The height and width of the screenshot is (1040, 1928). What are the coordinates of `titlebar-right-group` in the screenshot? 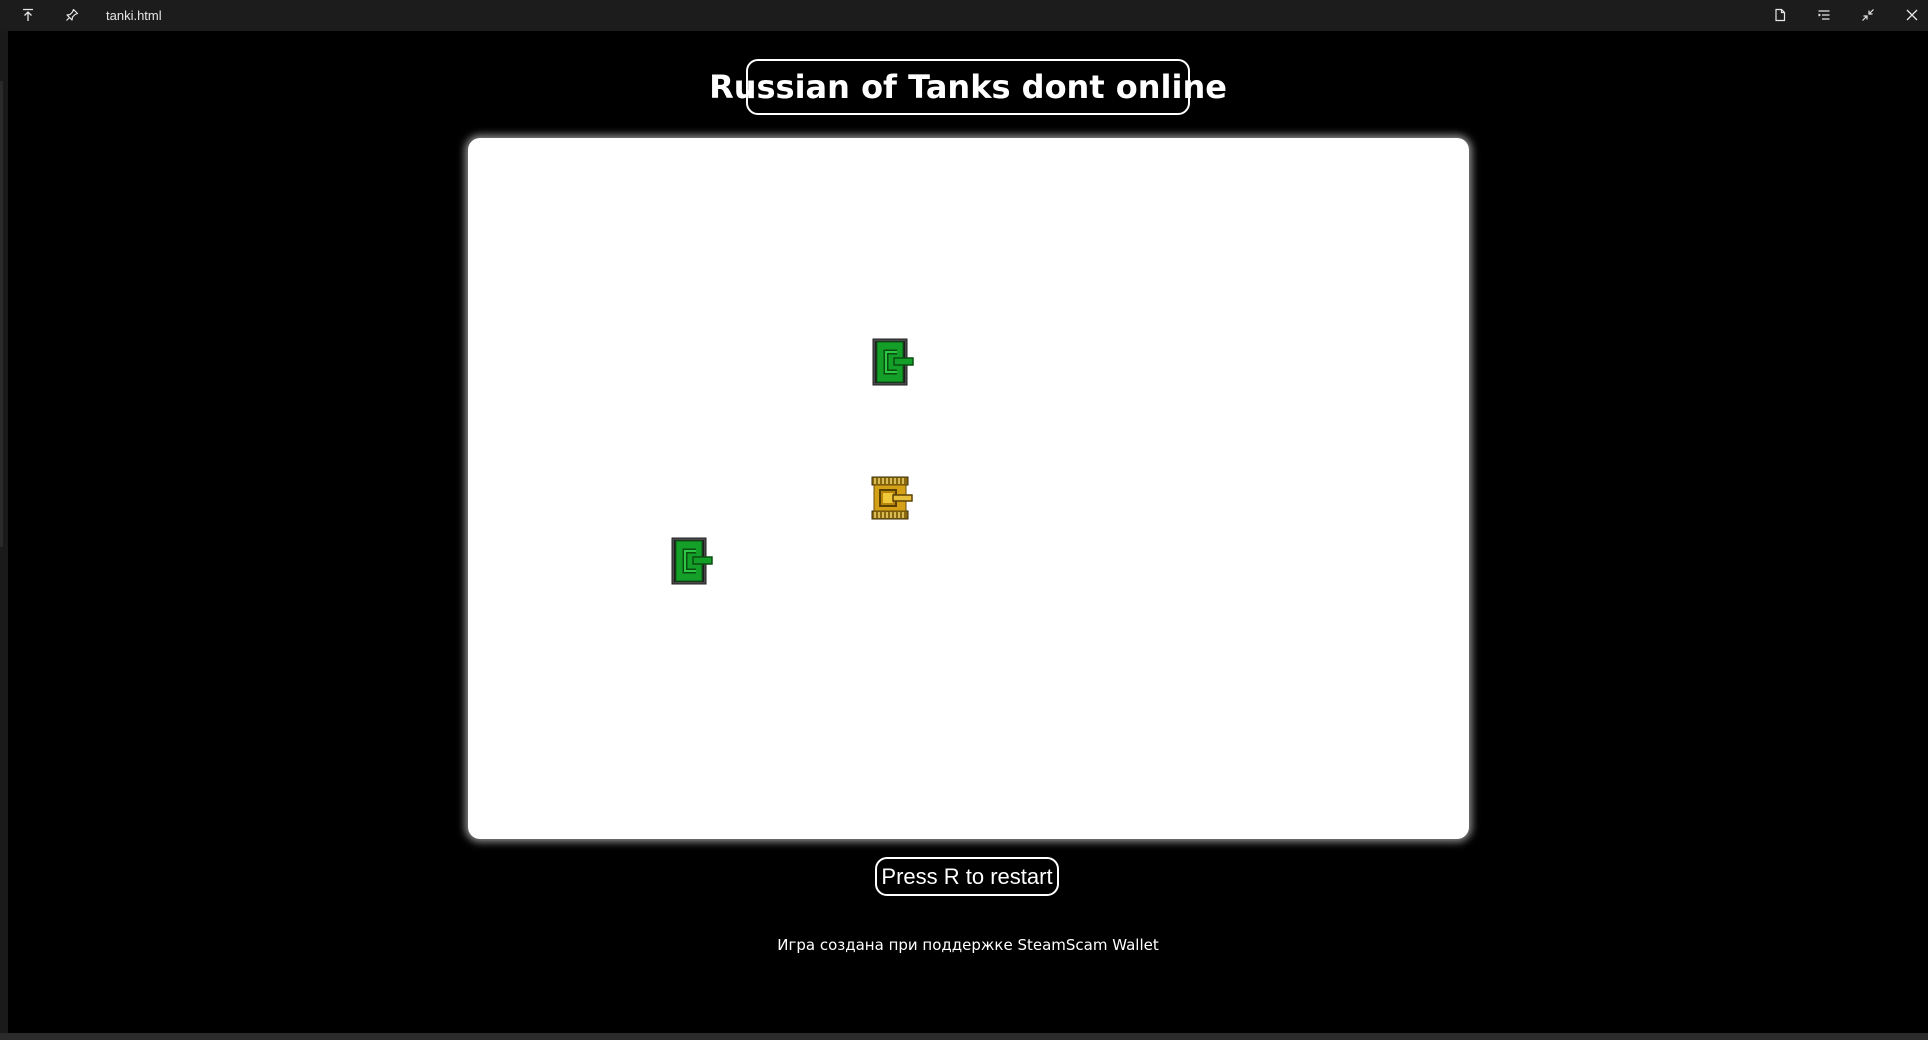 It's located at (1834, 15).